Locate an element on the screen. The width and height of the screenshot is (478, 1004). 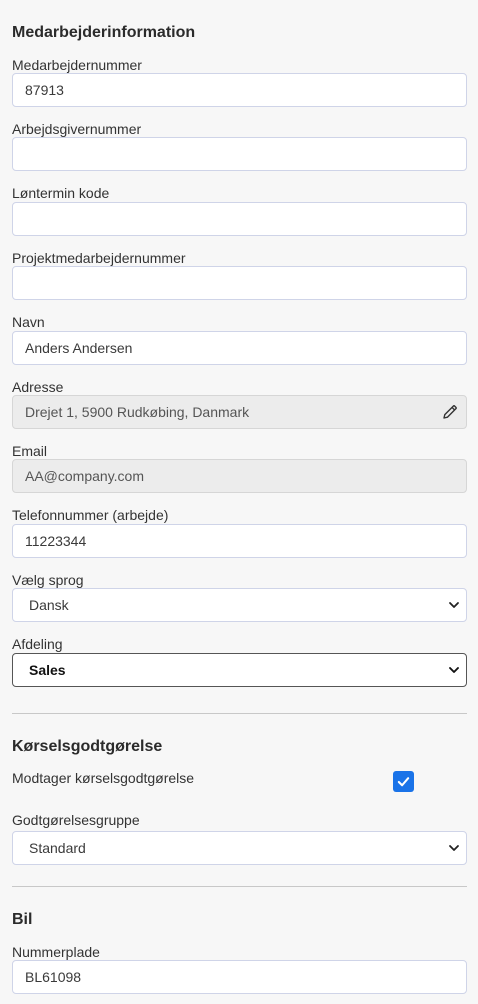
department-select: Sales is located at coordinates (239, 670).